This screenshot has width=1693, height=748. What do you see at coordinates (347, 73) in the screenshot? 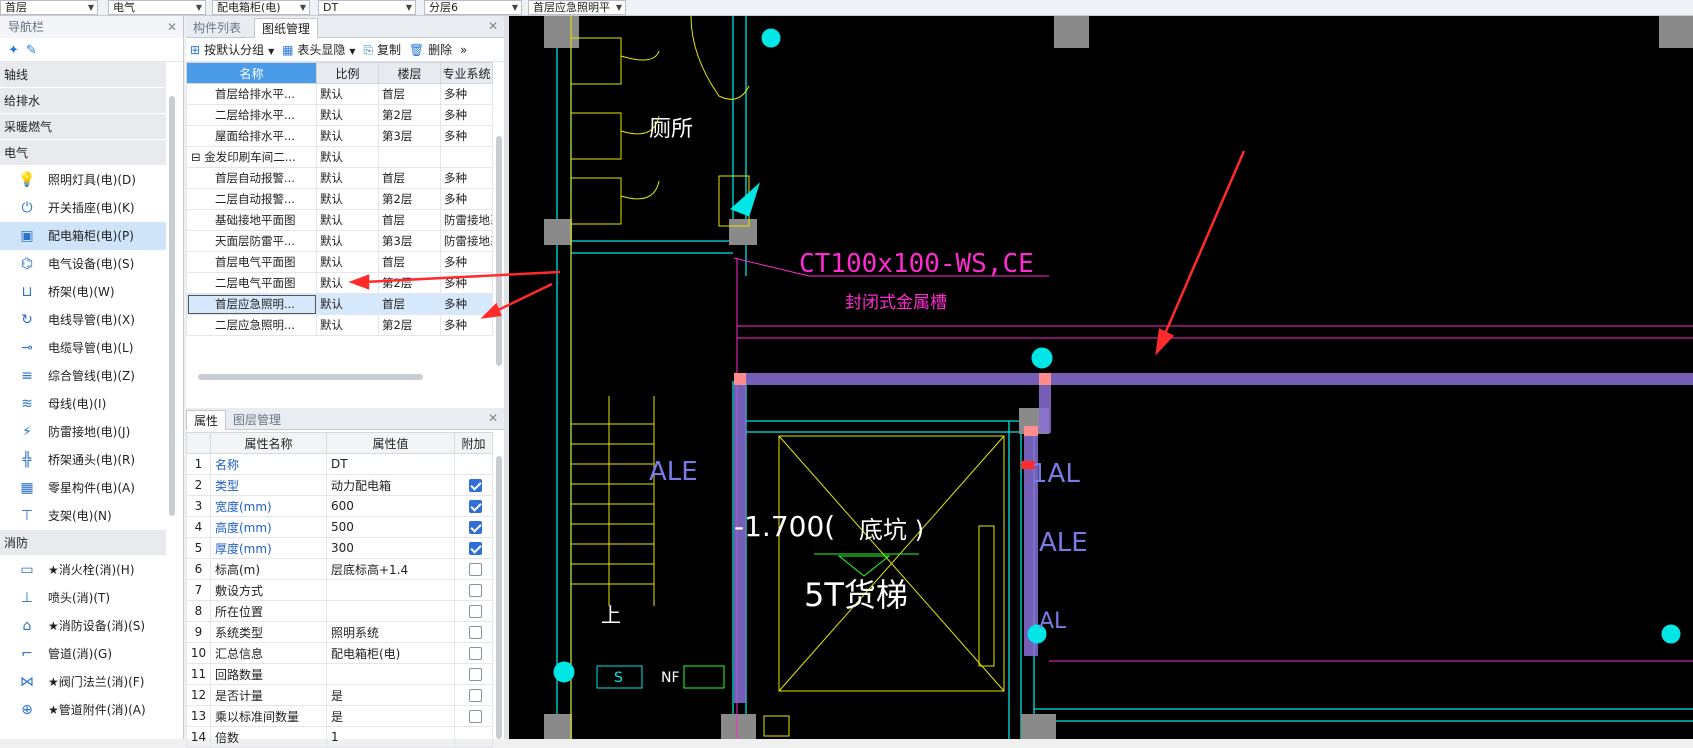
I see `column-header-scale: 比例` at bounding box center [347, 73].